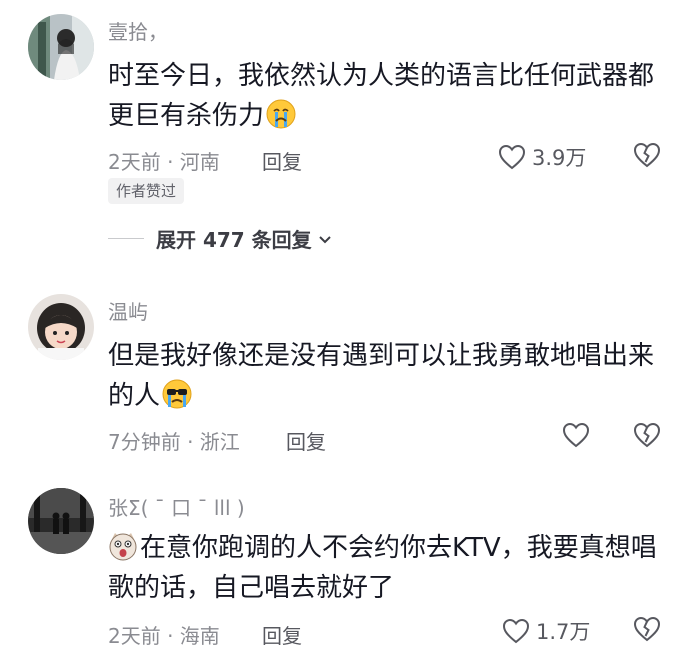  What do you see at coordinates (126, 238) in the screenshot?
I see `expand-divider` at bounding box center [126, 238].